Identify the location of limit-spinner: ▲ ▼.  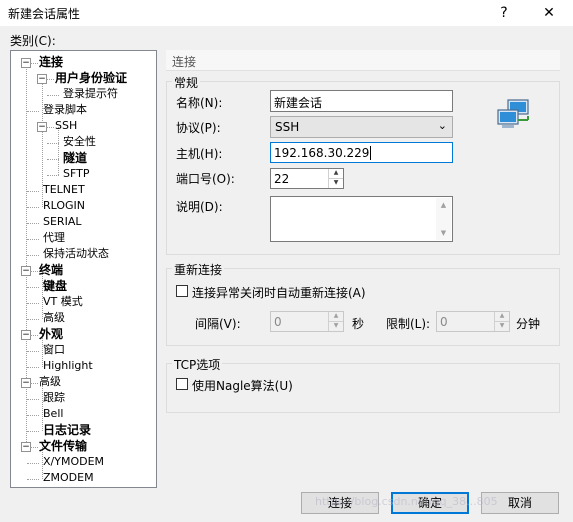
(501, 321).